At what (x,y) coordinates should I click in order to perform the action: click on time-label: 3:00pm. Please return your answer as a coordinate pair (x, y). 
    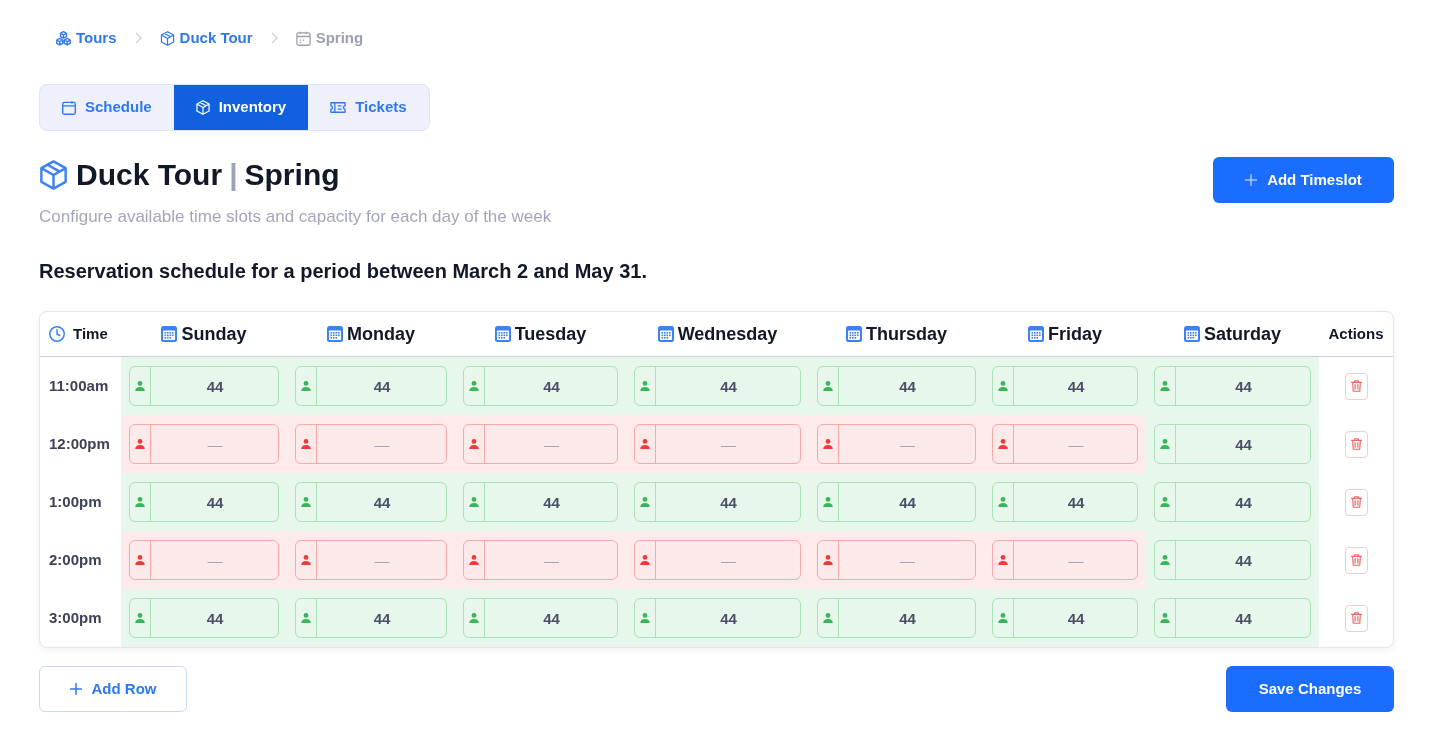
    Looking at the image, I should click on (75, 617).